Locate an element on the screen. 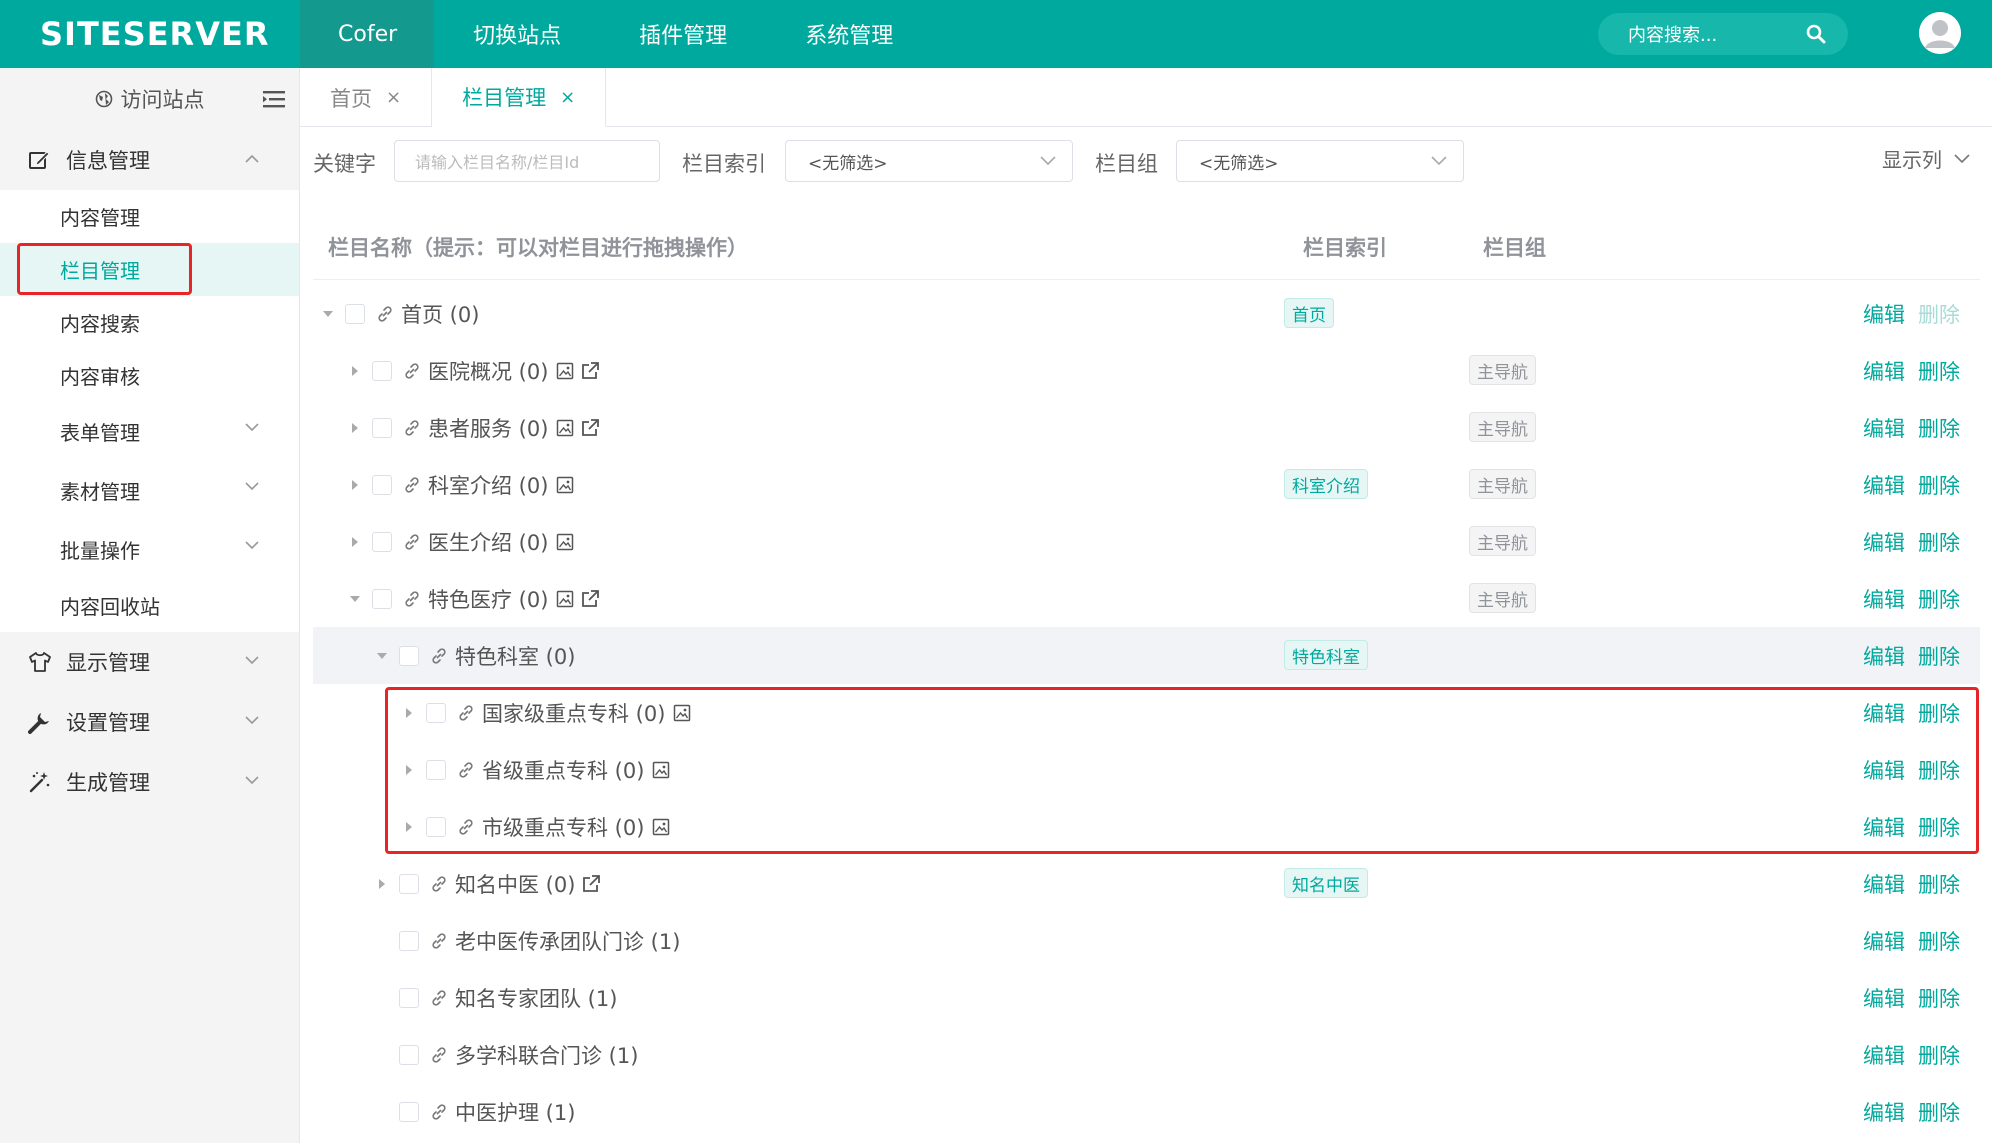 The width and height of the screenshot is (1992, 1143). logo: SITESERVER is located at coordinates (170, 34).